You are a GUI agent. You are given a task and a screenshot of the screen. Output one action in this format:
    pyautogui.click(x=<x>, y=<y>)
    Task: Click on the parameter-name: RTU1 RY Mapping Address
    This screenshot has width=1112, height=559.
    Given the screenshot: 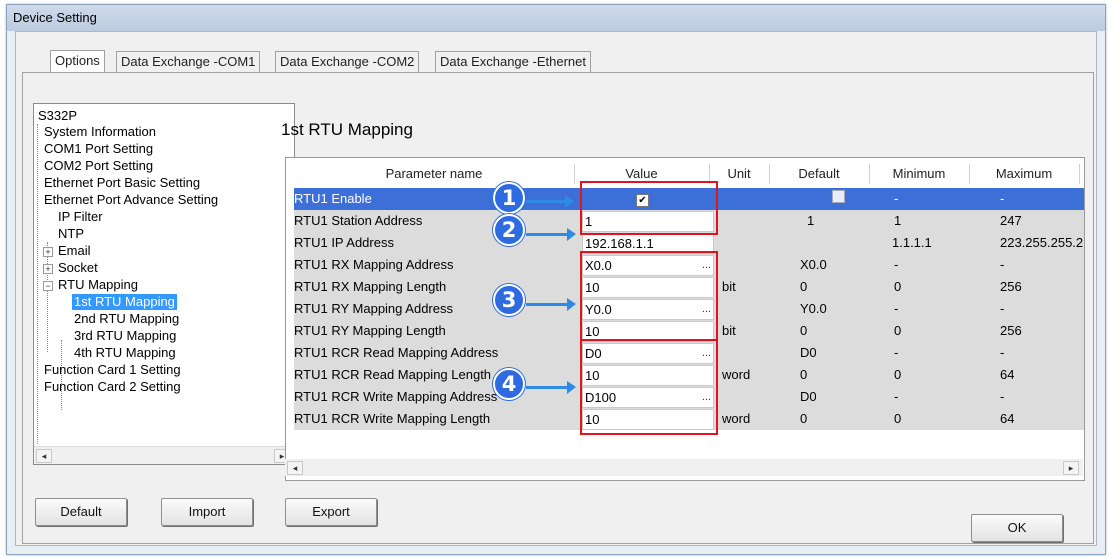 What is the action you would take?
    pyautogui.click(x=373, y=308)
    